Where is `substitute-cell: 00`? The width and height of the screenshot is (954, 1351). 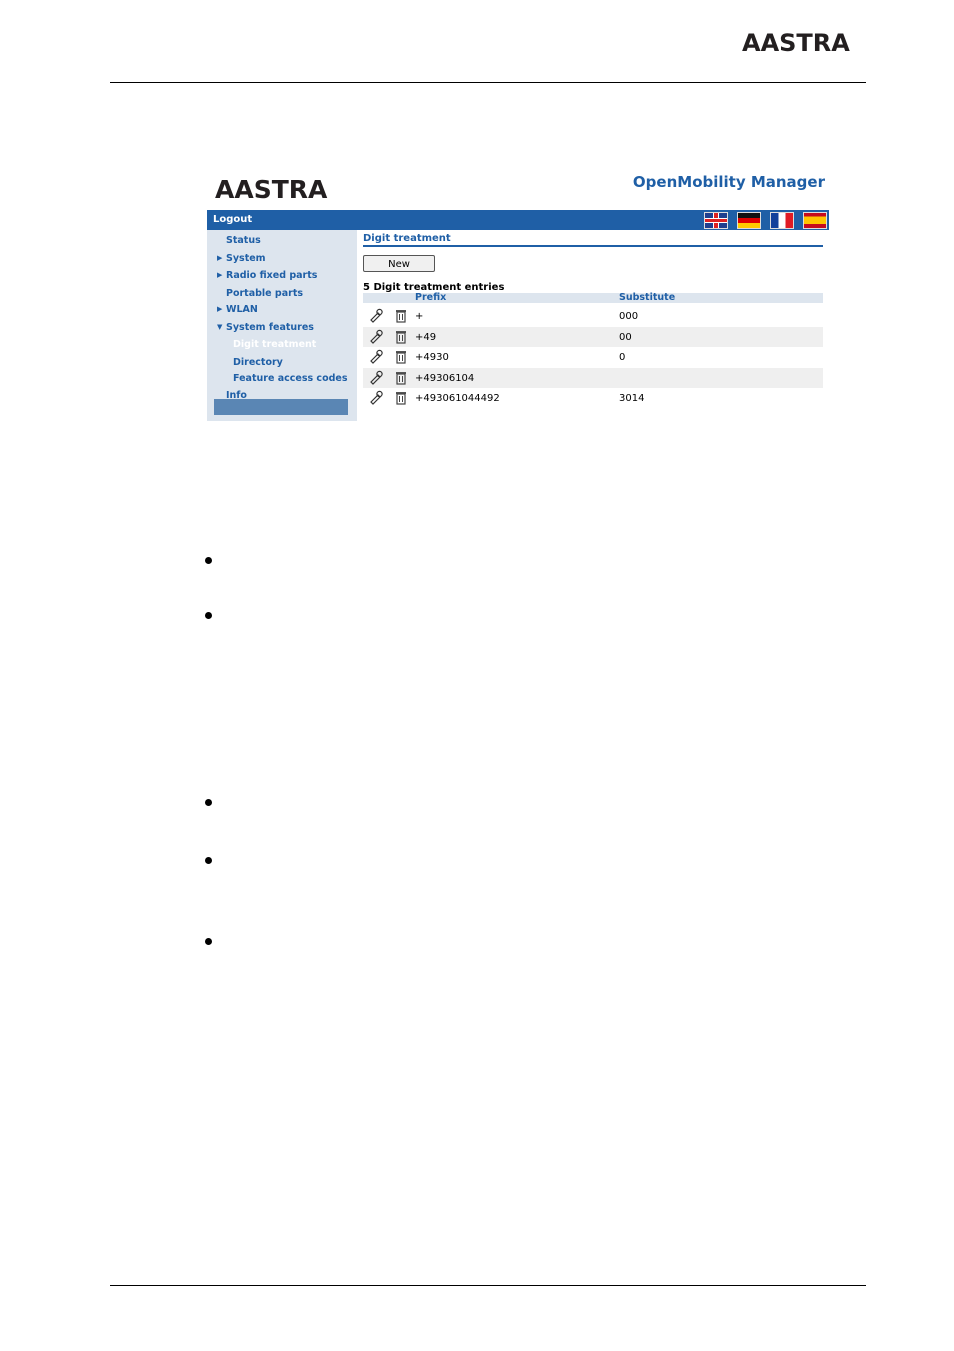 substitute-cell: 00 is located at coordinates (625, 337).